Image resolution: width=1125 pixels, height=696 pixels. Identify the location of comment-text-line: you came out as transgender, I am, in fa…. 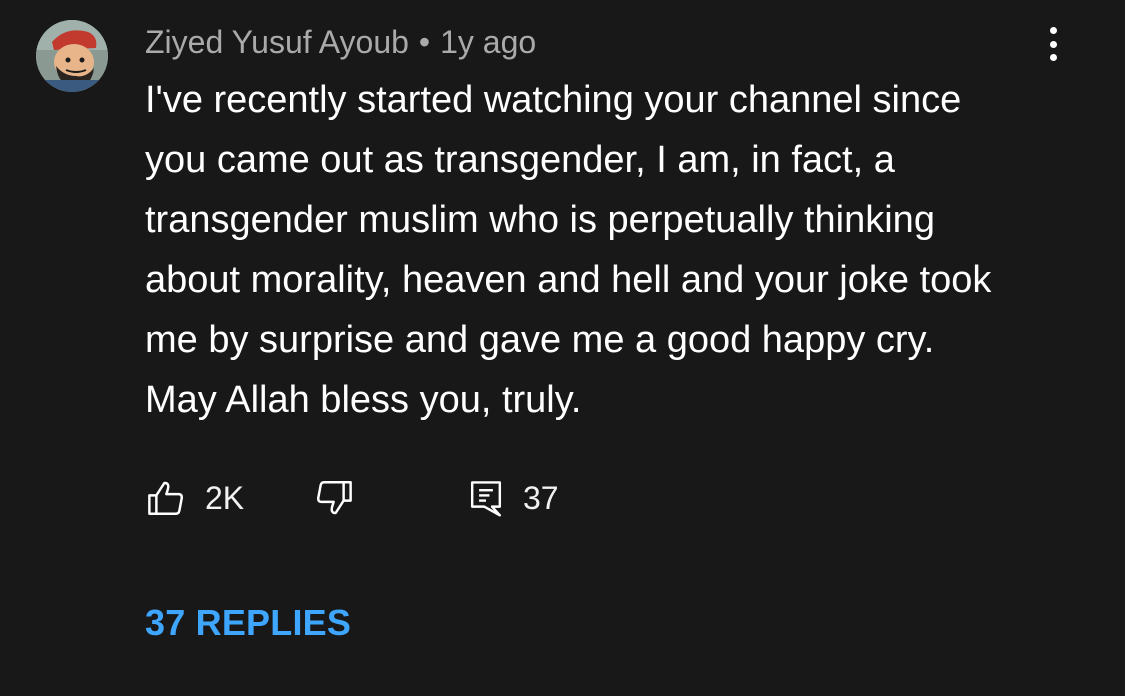
(520, 160).